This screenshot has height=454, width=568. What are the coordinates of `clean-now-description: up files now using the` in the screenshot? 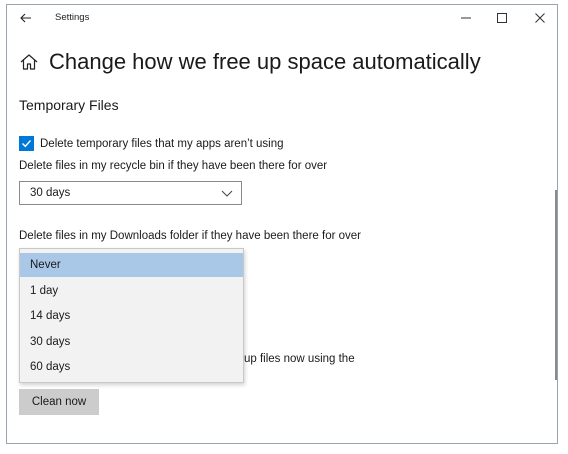 It's located at (299, 359).